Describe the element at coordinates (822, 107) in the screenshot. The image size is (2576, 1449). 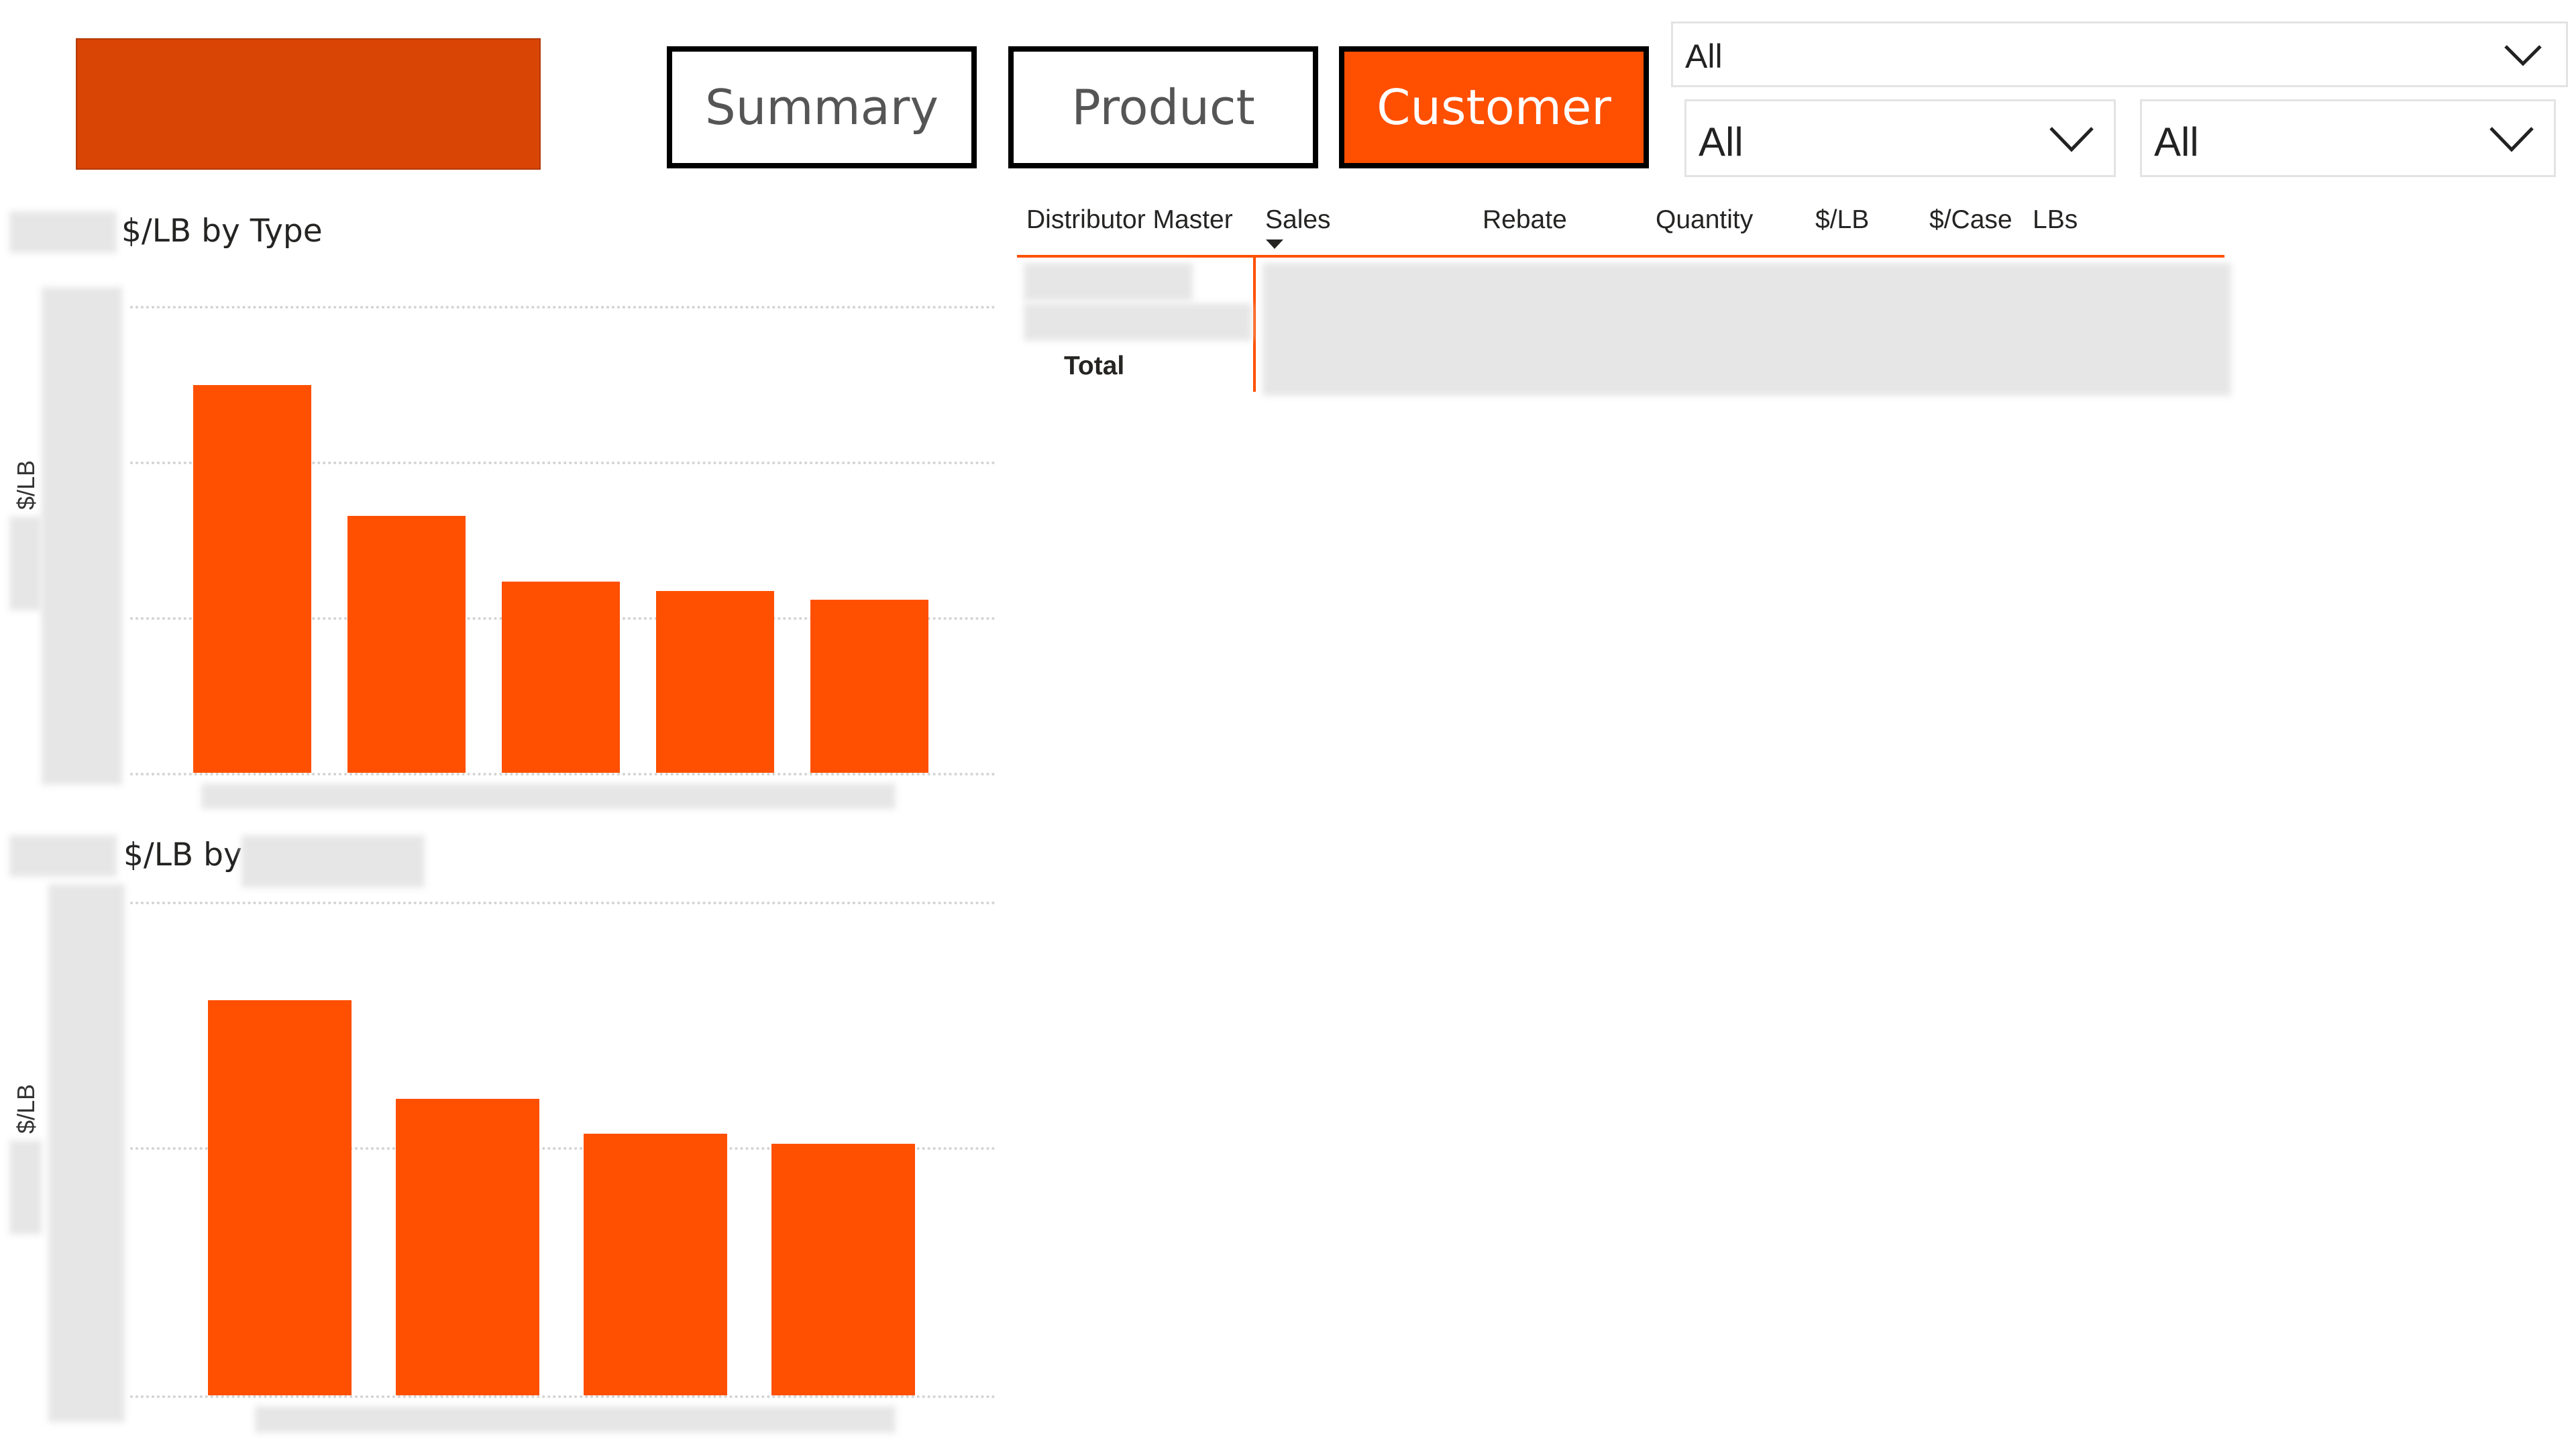
I see `summary-button: Summary` at that location.